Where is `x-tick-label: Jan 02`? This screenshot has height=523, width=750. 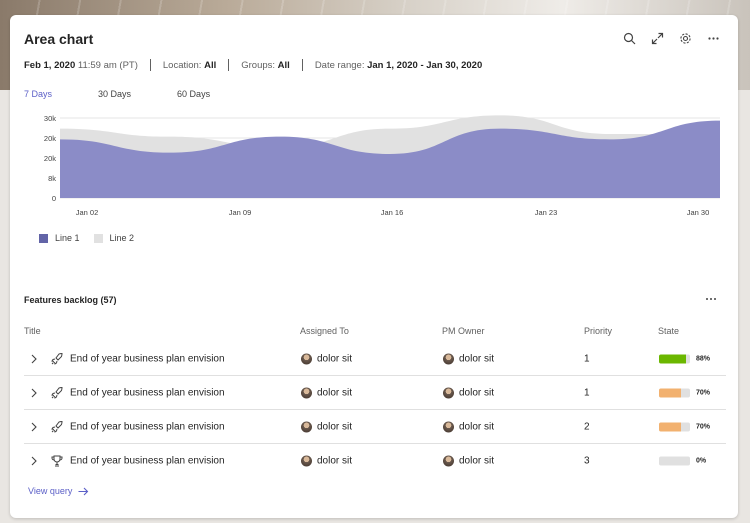 x-tick-label: Jan 02 is located at coordinates (87, 212).